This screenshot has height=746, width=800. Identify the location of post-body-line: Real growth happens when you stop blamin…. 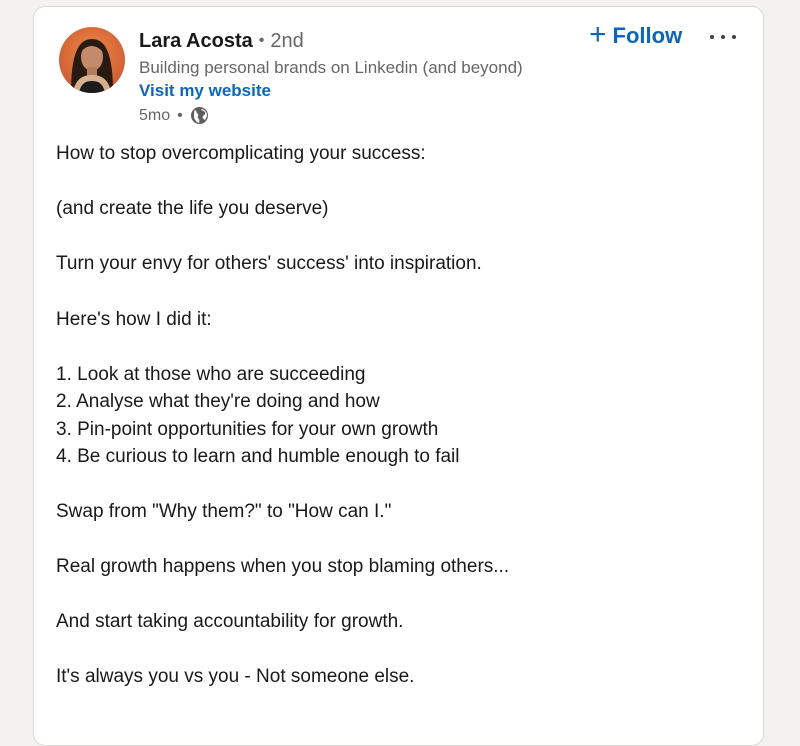
(283, 566).